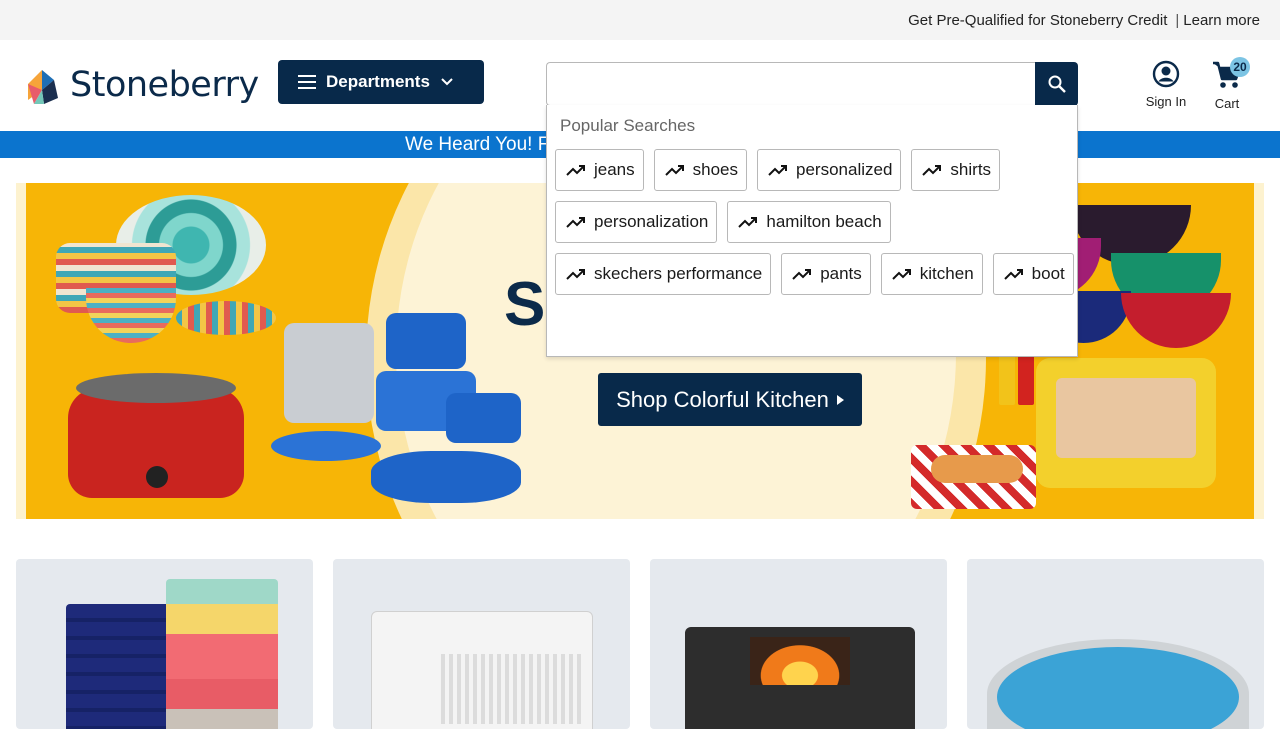 The image size is (1280, 729). Describe the element at coordinates (121, 666) in the screenshot. I see `towels-image` at that location.